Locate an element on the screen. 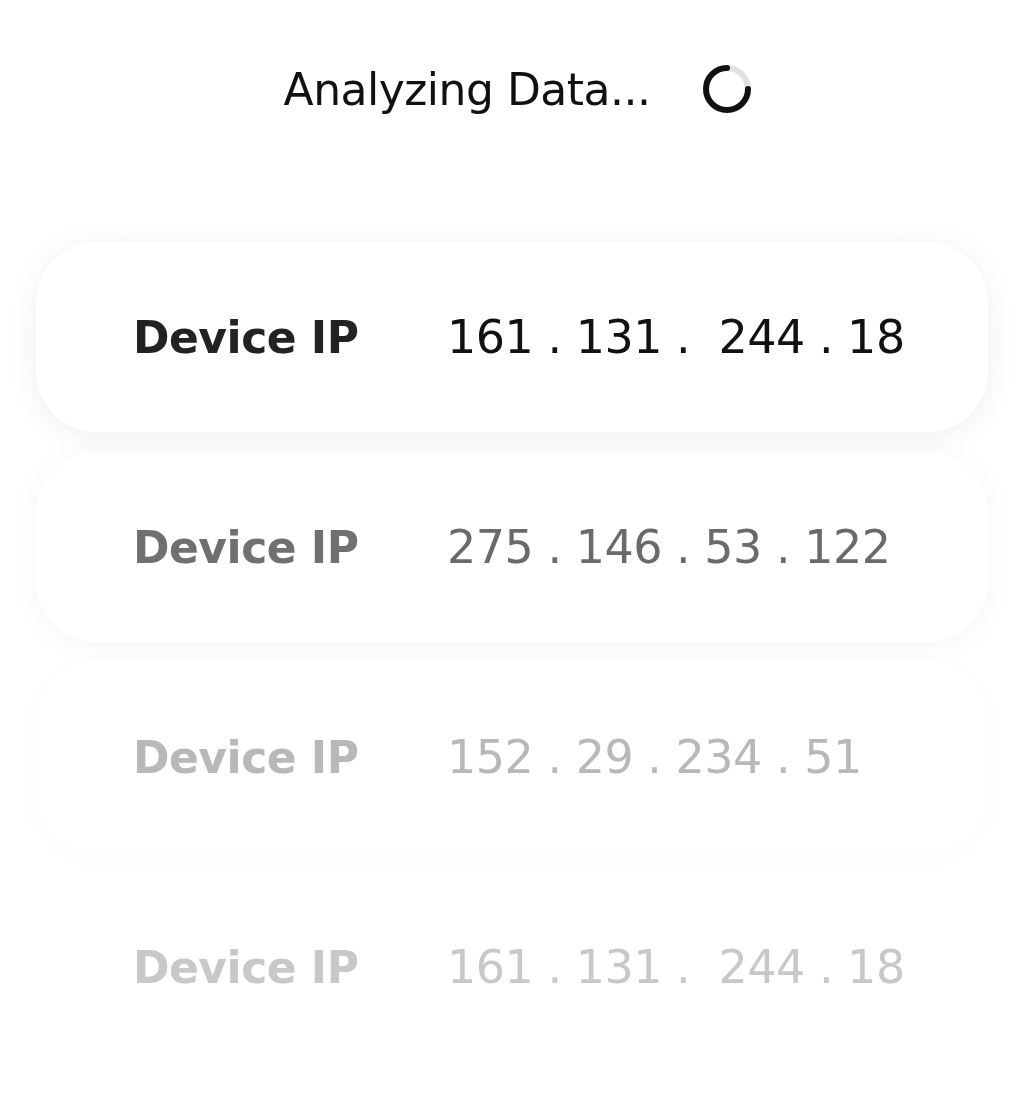 This screenshot has width=1024, height=1116. ip-address: 152 . 29 . 234 . 51 is located at coordinates (654, 757).